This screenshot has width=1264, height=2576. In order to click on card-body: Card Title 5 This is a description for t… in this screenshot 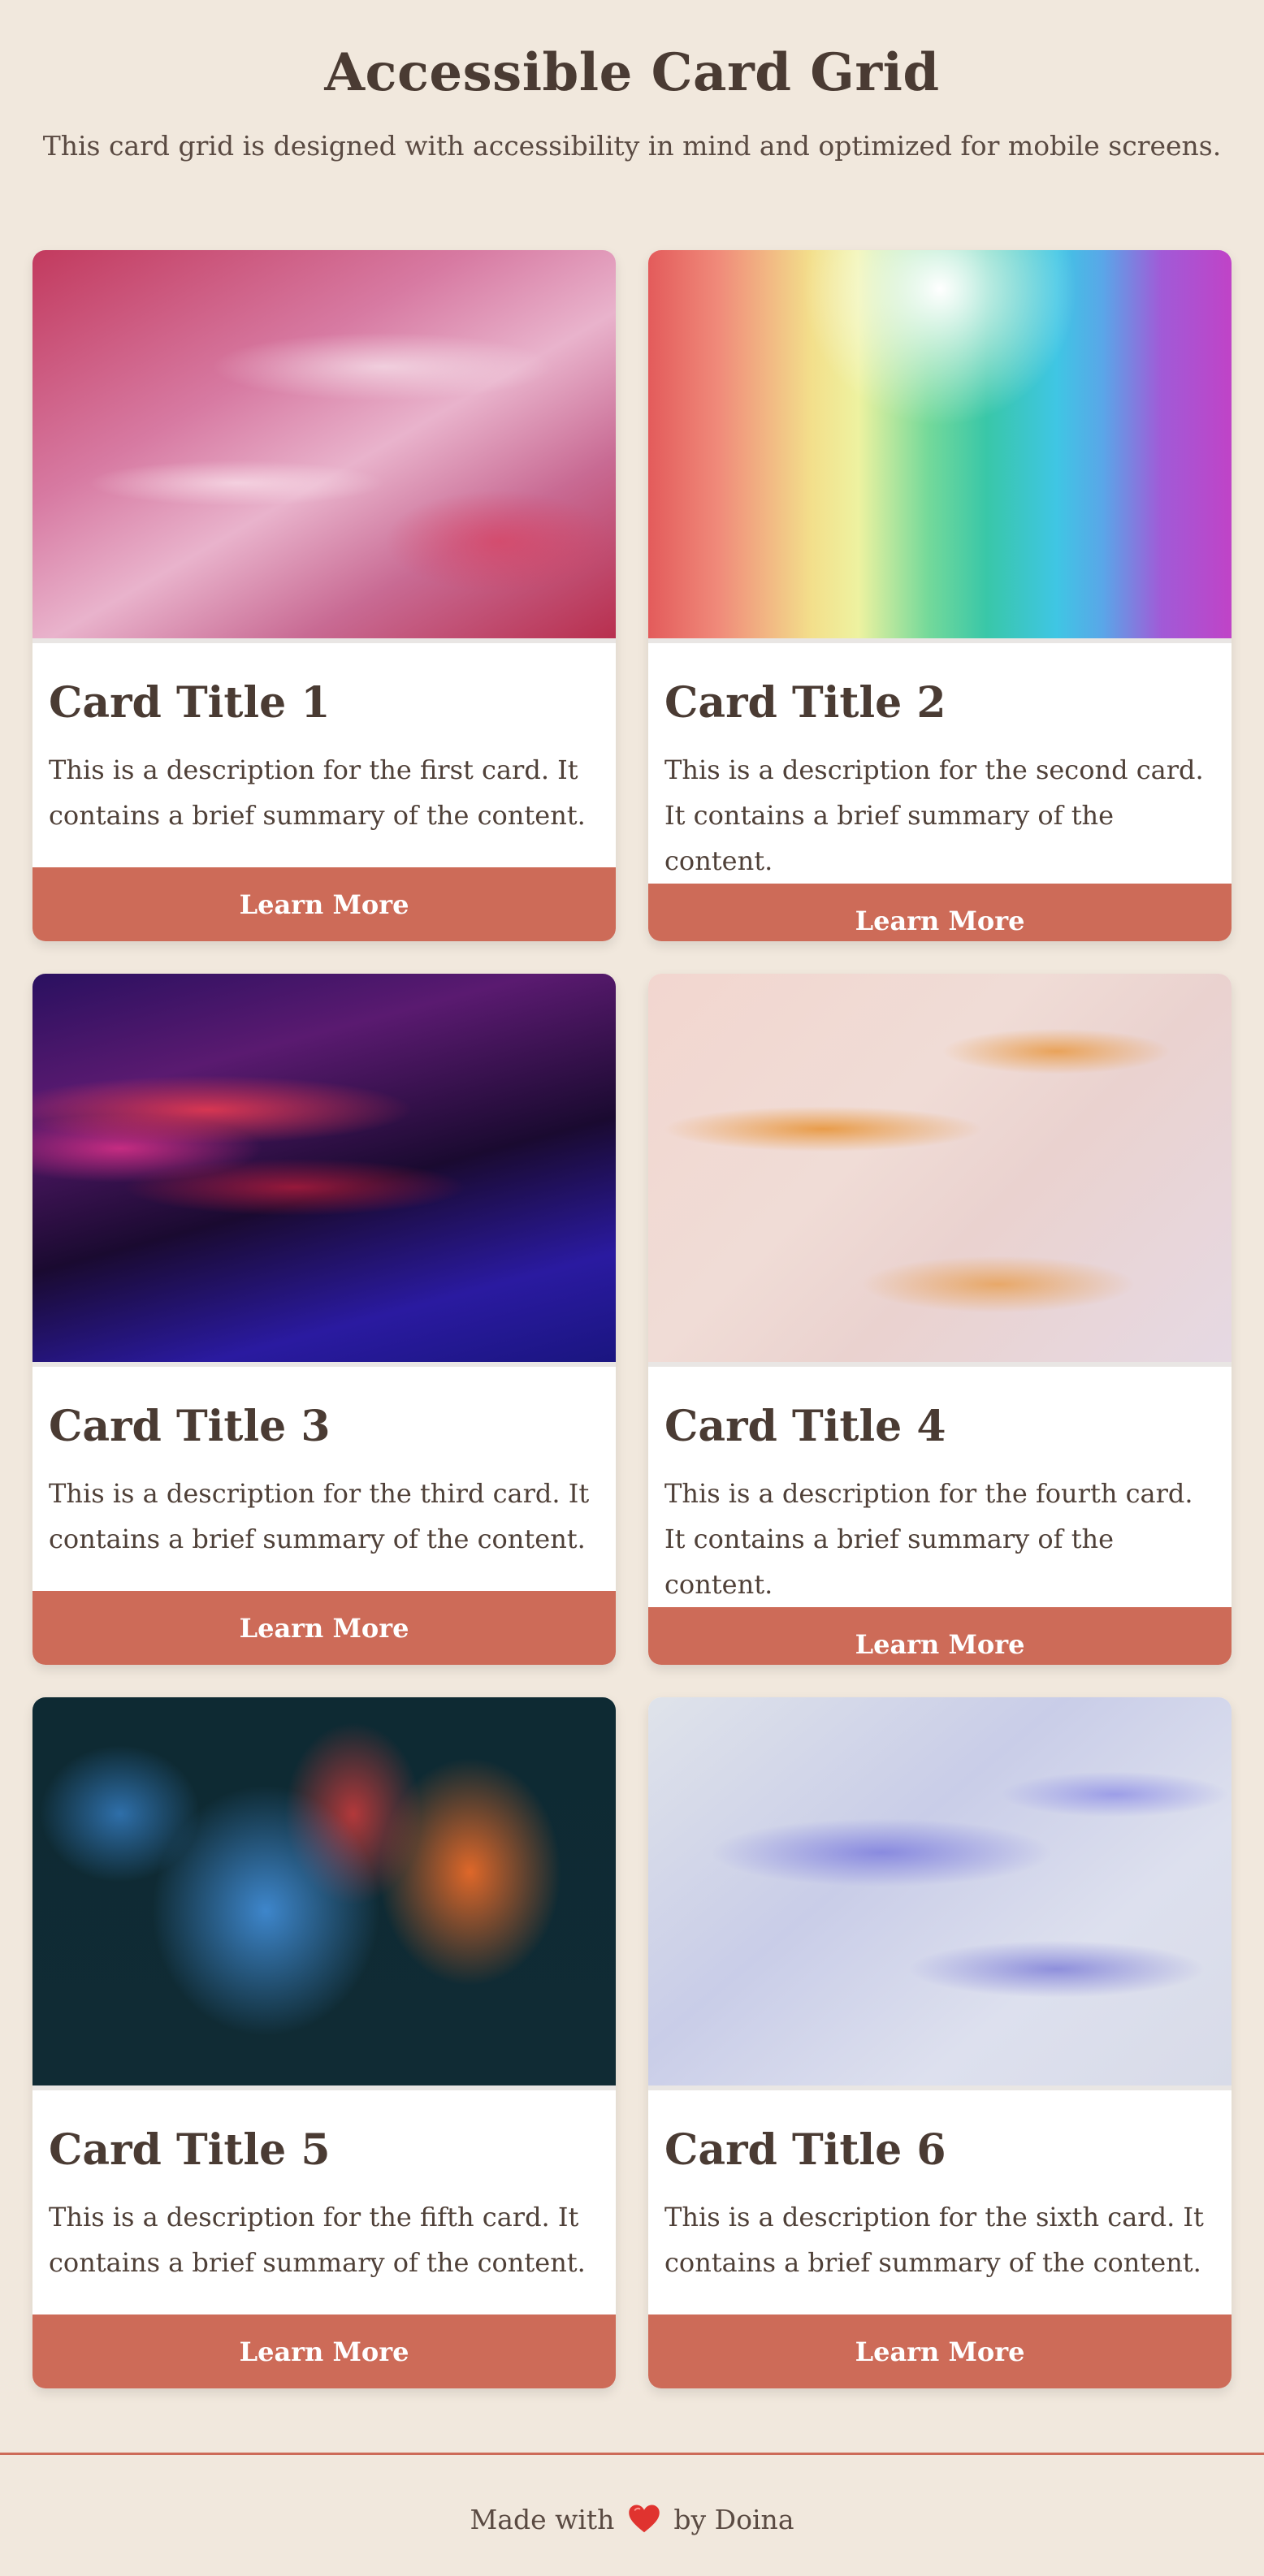, I will do `click(324, 2202)`.